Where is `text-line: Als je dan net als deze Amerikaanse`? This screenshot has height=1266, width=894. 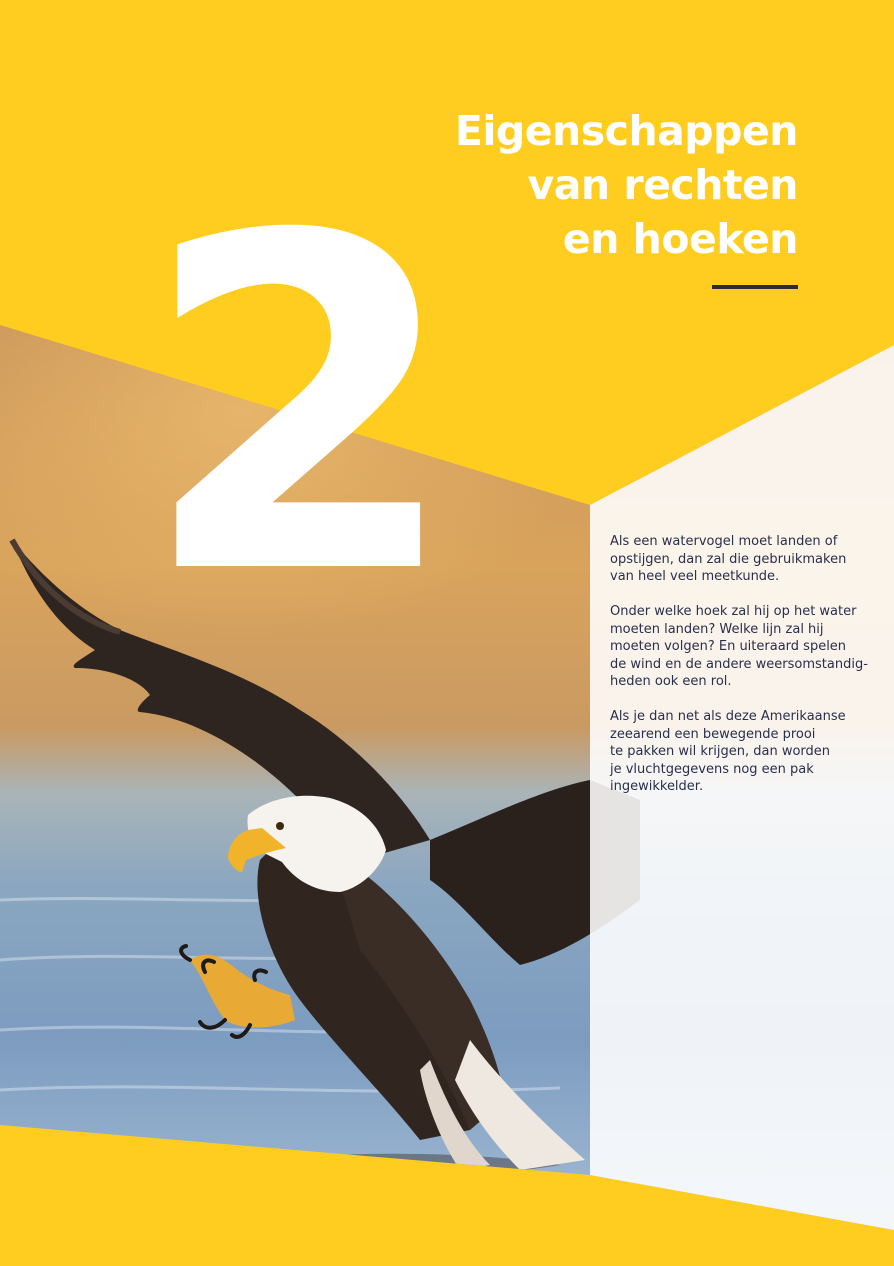 text-line: Als je dan net als deze Amerikaanse is located at coordinates (728, 716).